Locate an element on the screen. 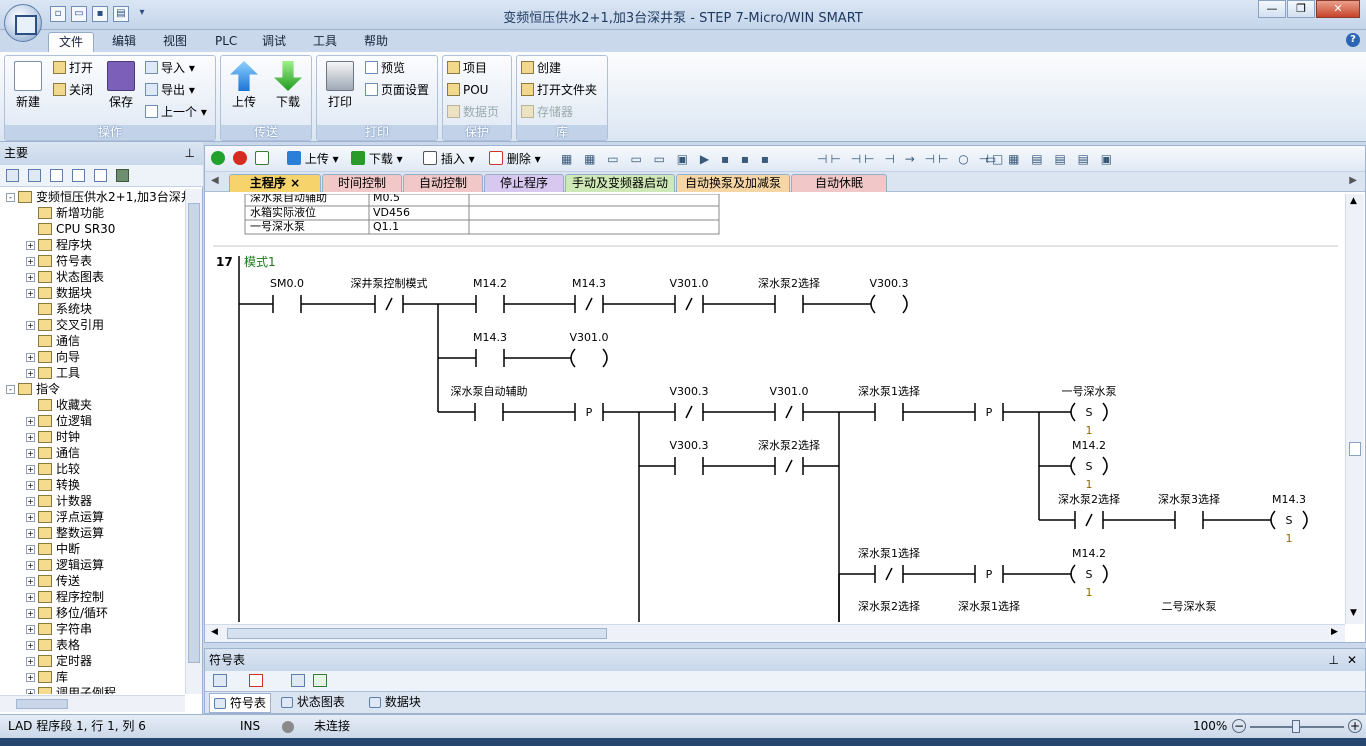 The image size is (1366, 746). tree-item: 新增功能 is located at coordinates (92, 213).